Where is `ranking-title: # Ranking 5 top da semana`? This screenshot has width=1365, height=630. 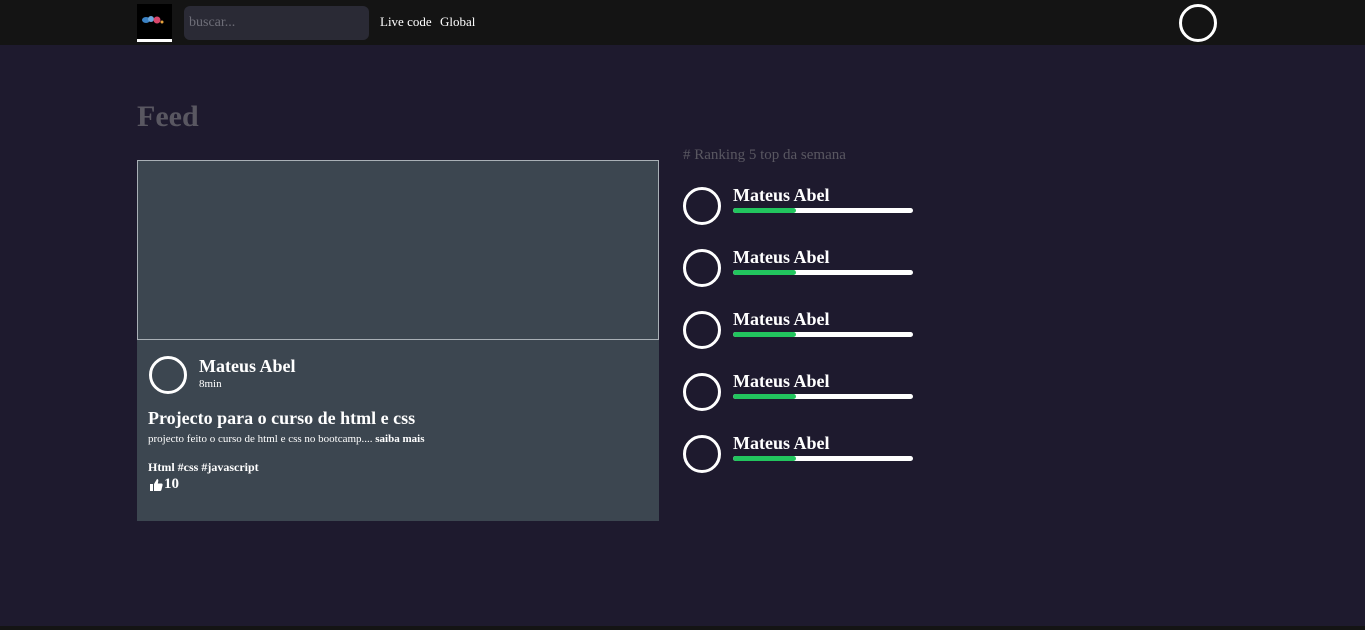
ranking-title: # Ranking 5 top da semana is located at coordinates (764, 155).